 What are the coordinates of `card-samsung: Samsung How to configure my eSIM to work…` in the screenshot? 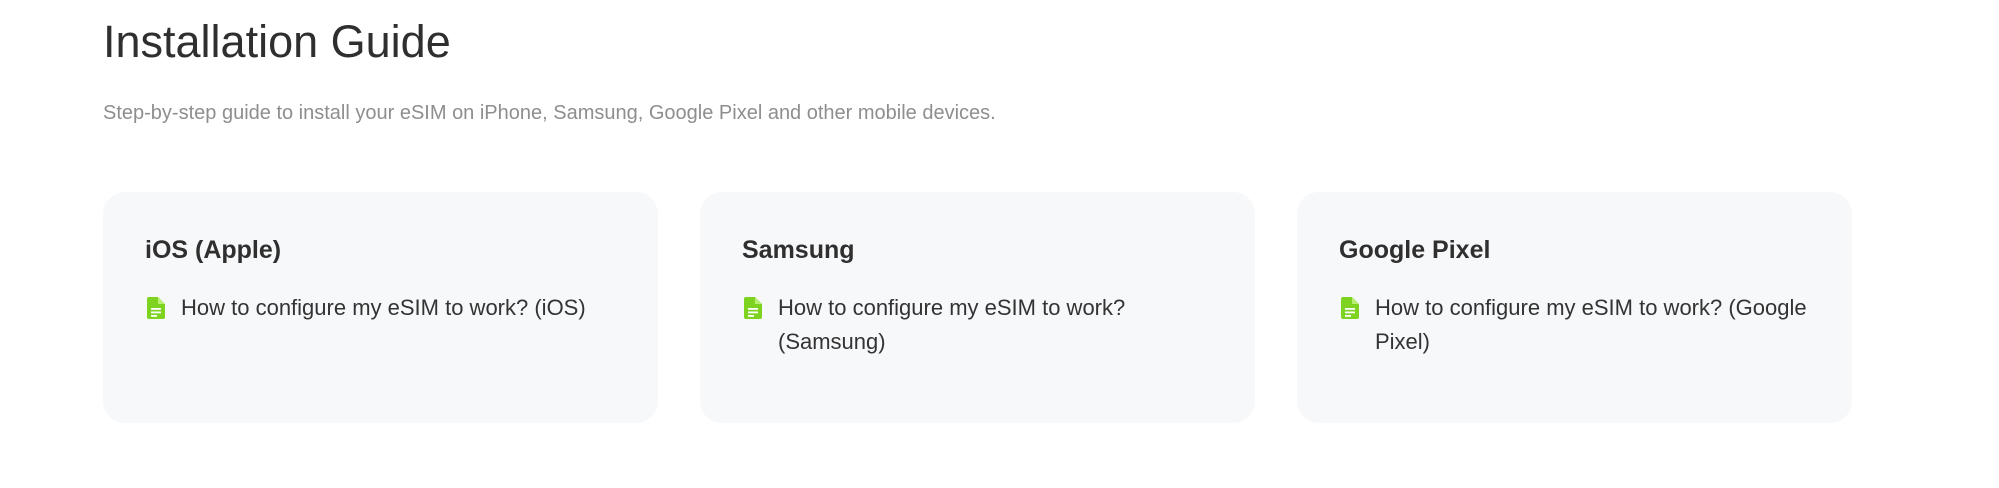 It's located at (977, 307).